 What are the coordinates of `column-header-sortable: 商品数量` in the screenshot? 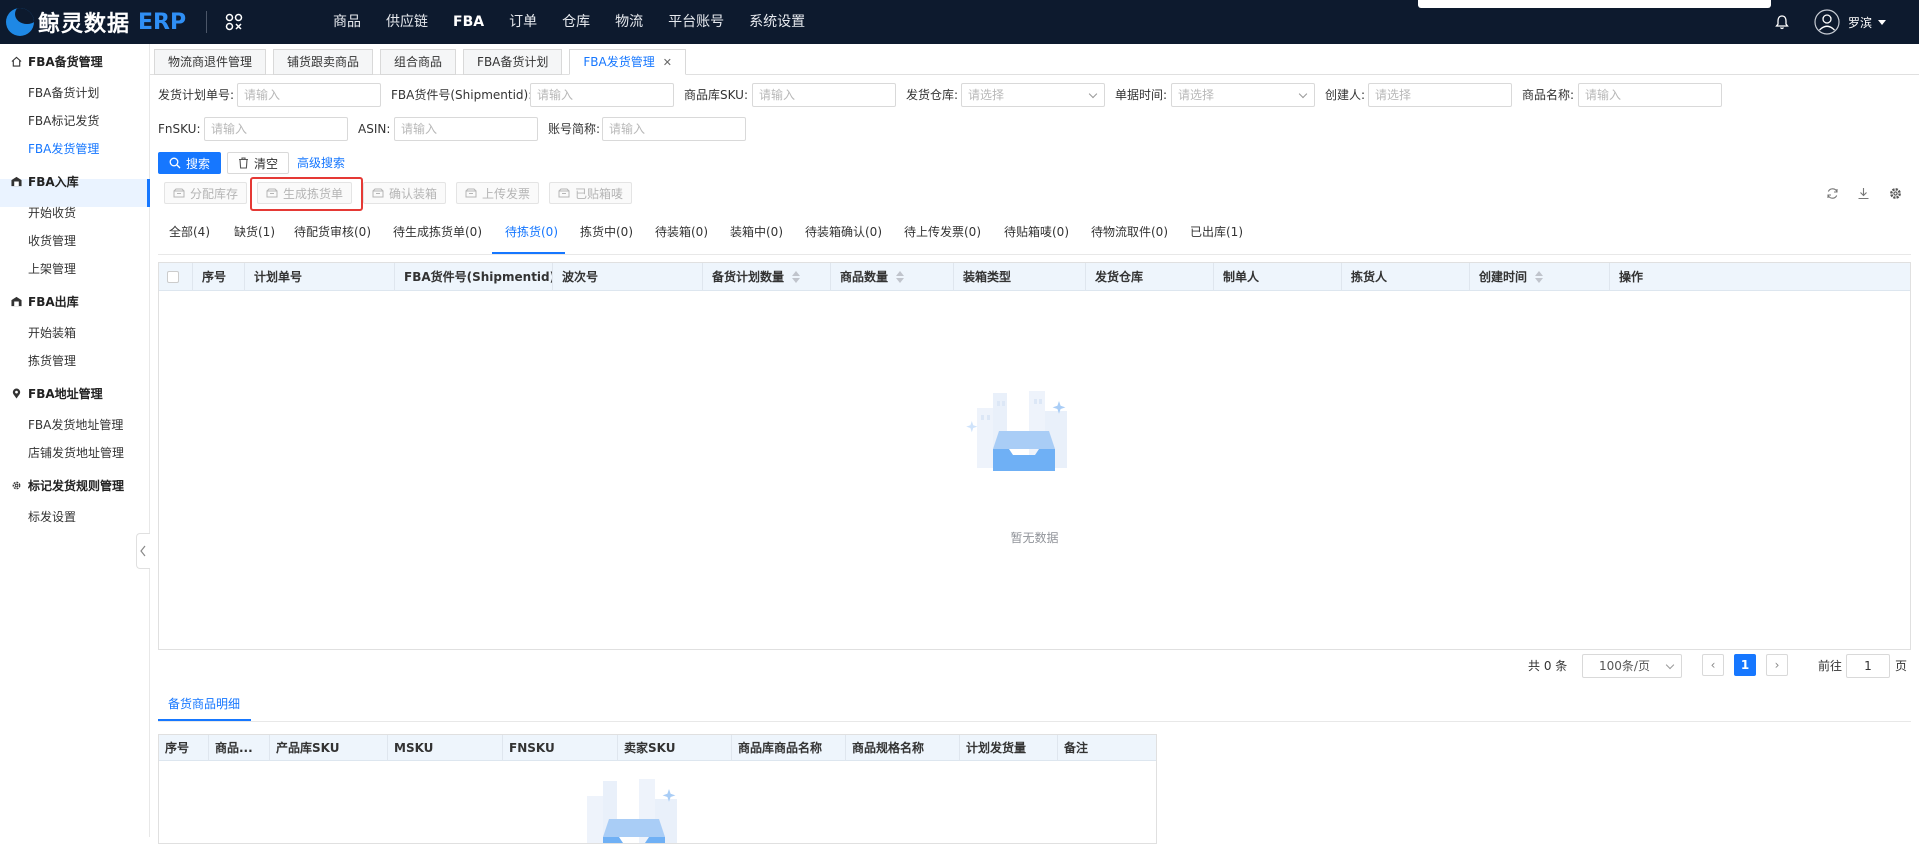 It's located at (892, 277).